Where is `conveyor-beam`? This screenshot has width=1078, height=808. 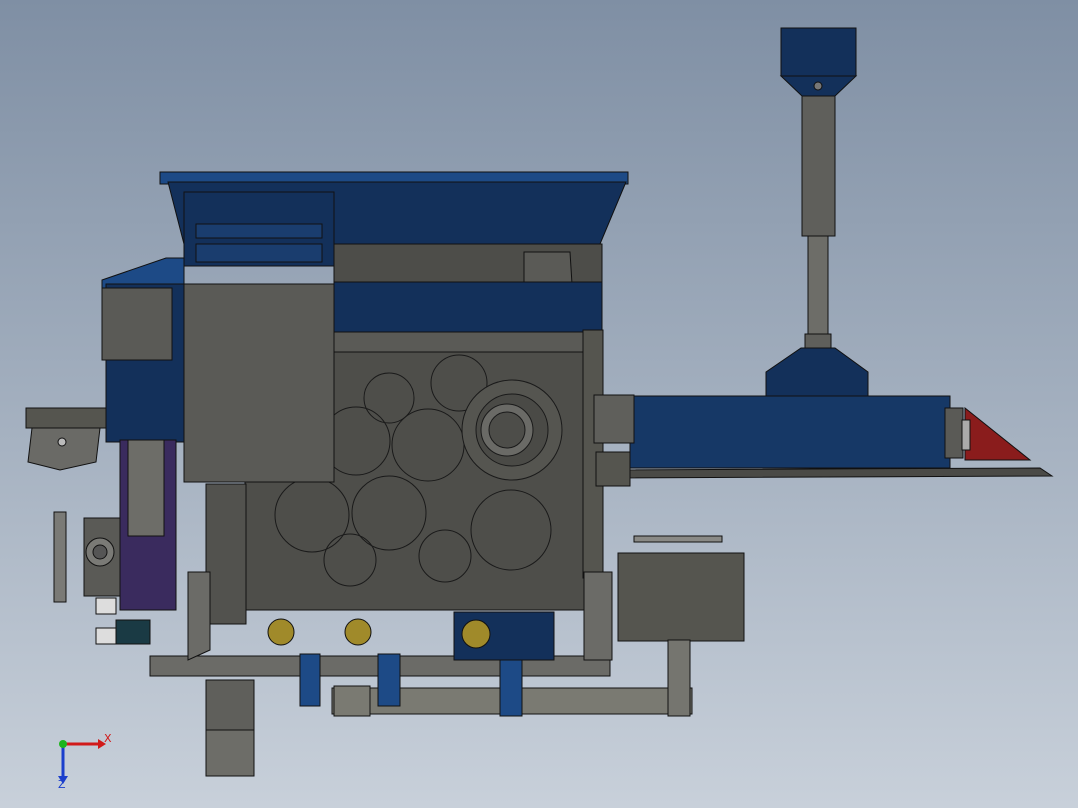
conveyor-beam is located at coordinates (826, 437).